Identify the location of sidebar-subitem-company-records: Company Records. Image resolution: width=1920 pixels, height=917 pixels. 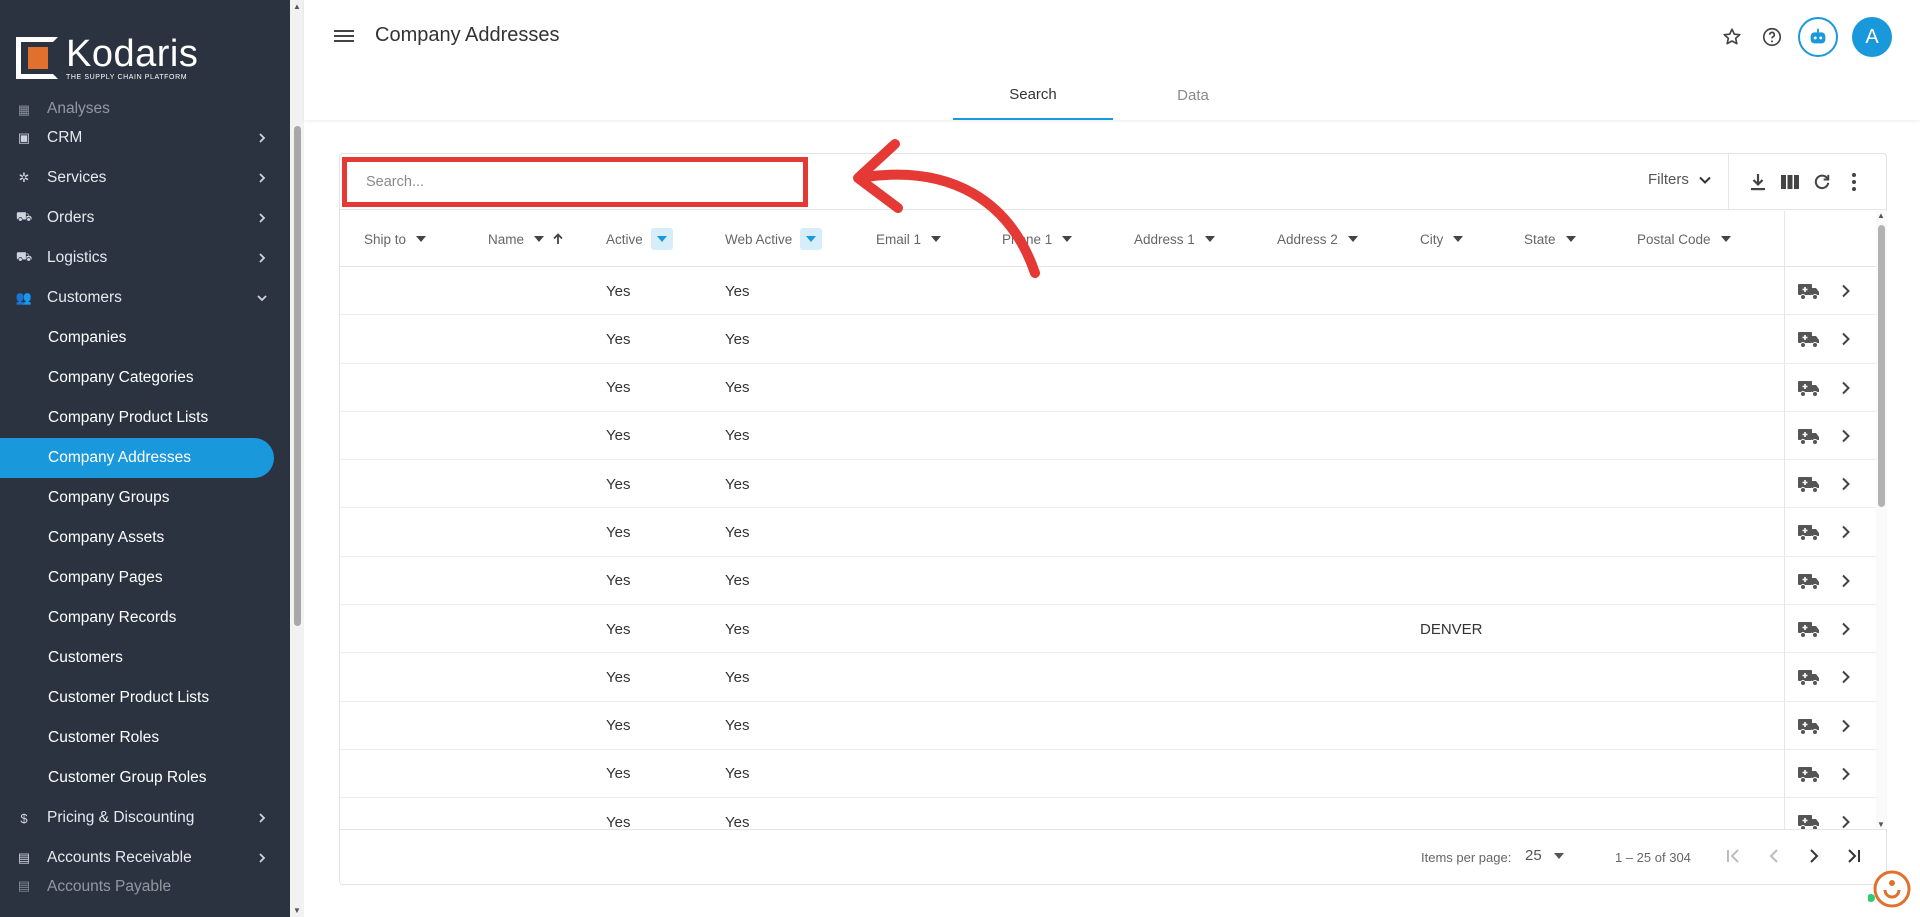
(145, 618).